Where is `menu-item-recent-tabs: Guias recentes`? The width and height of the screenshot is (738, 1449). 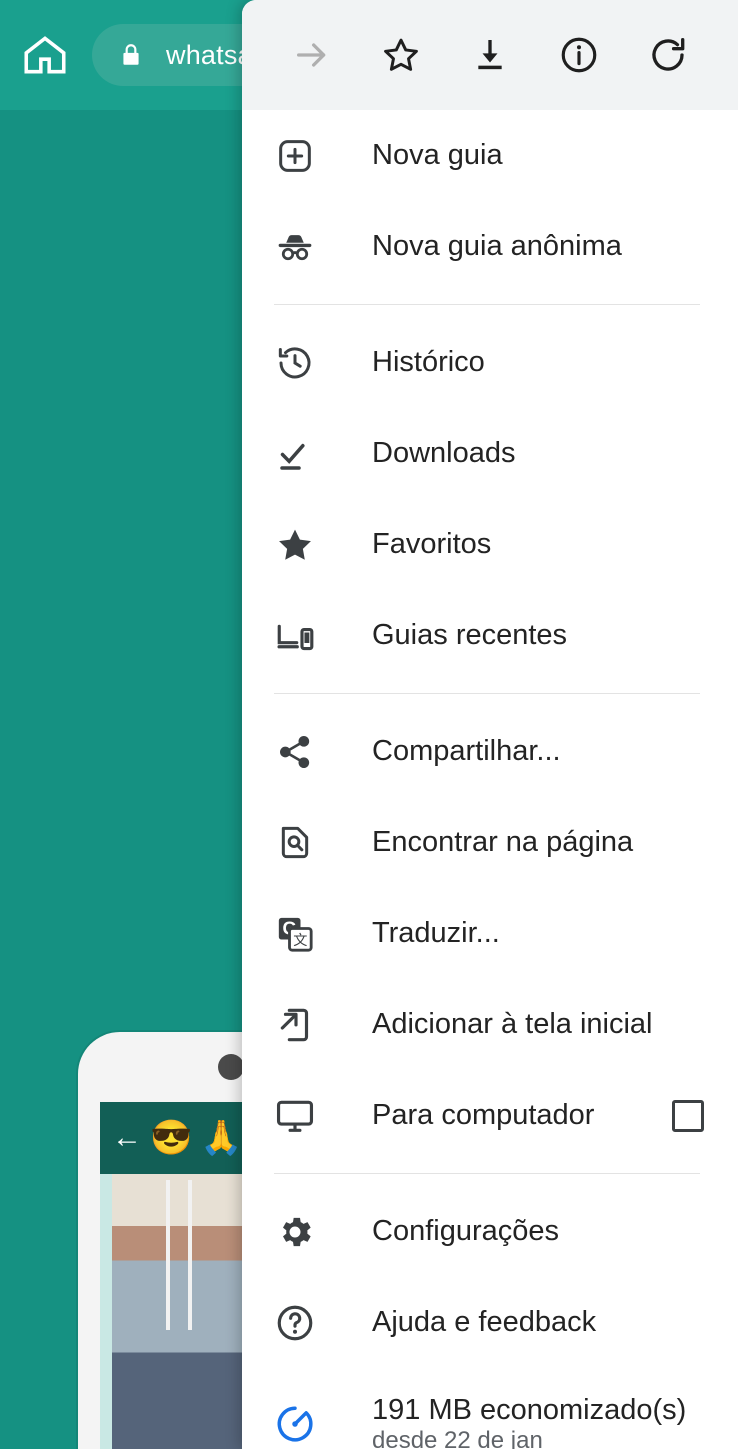
menu-item-recent-tabs: Guias recentes is located at coordinates (490, 635).